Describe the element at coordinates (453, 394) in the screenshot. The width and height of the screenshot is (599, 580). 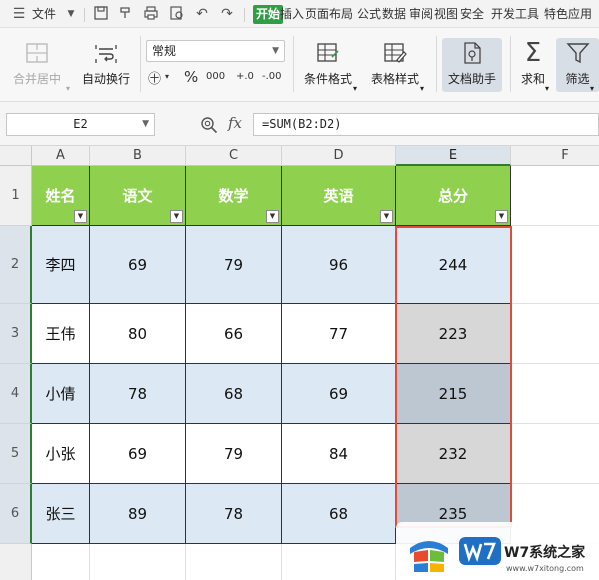
I see `total-cell: 215` at that location.